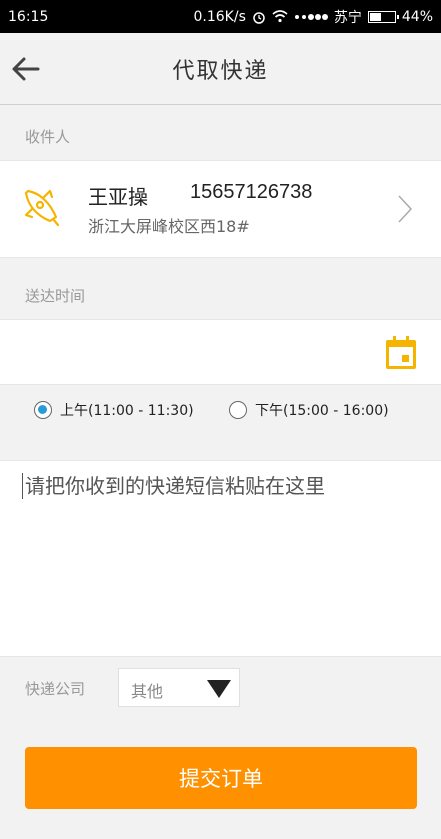 This screenshot has height=839, width=441. I want to click on sms-input-placeholder: 请把你收到的快递短信粘贴在这里, so click(221, 486).